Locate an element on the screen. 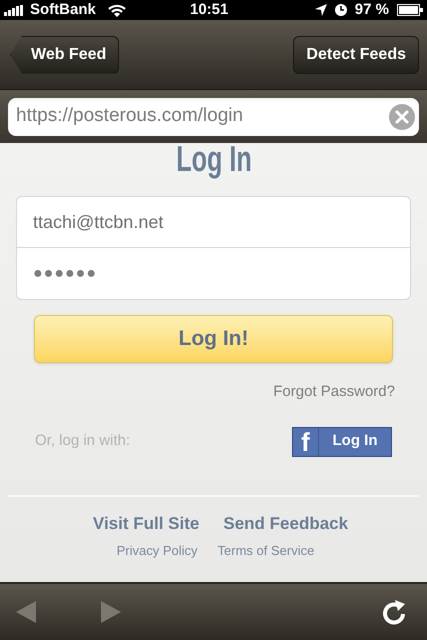 The width and height of the screenshot is (427, 640). back-button: Web Feed is located at coordinates (65, 55).